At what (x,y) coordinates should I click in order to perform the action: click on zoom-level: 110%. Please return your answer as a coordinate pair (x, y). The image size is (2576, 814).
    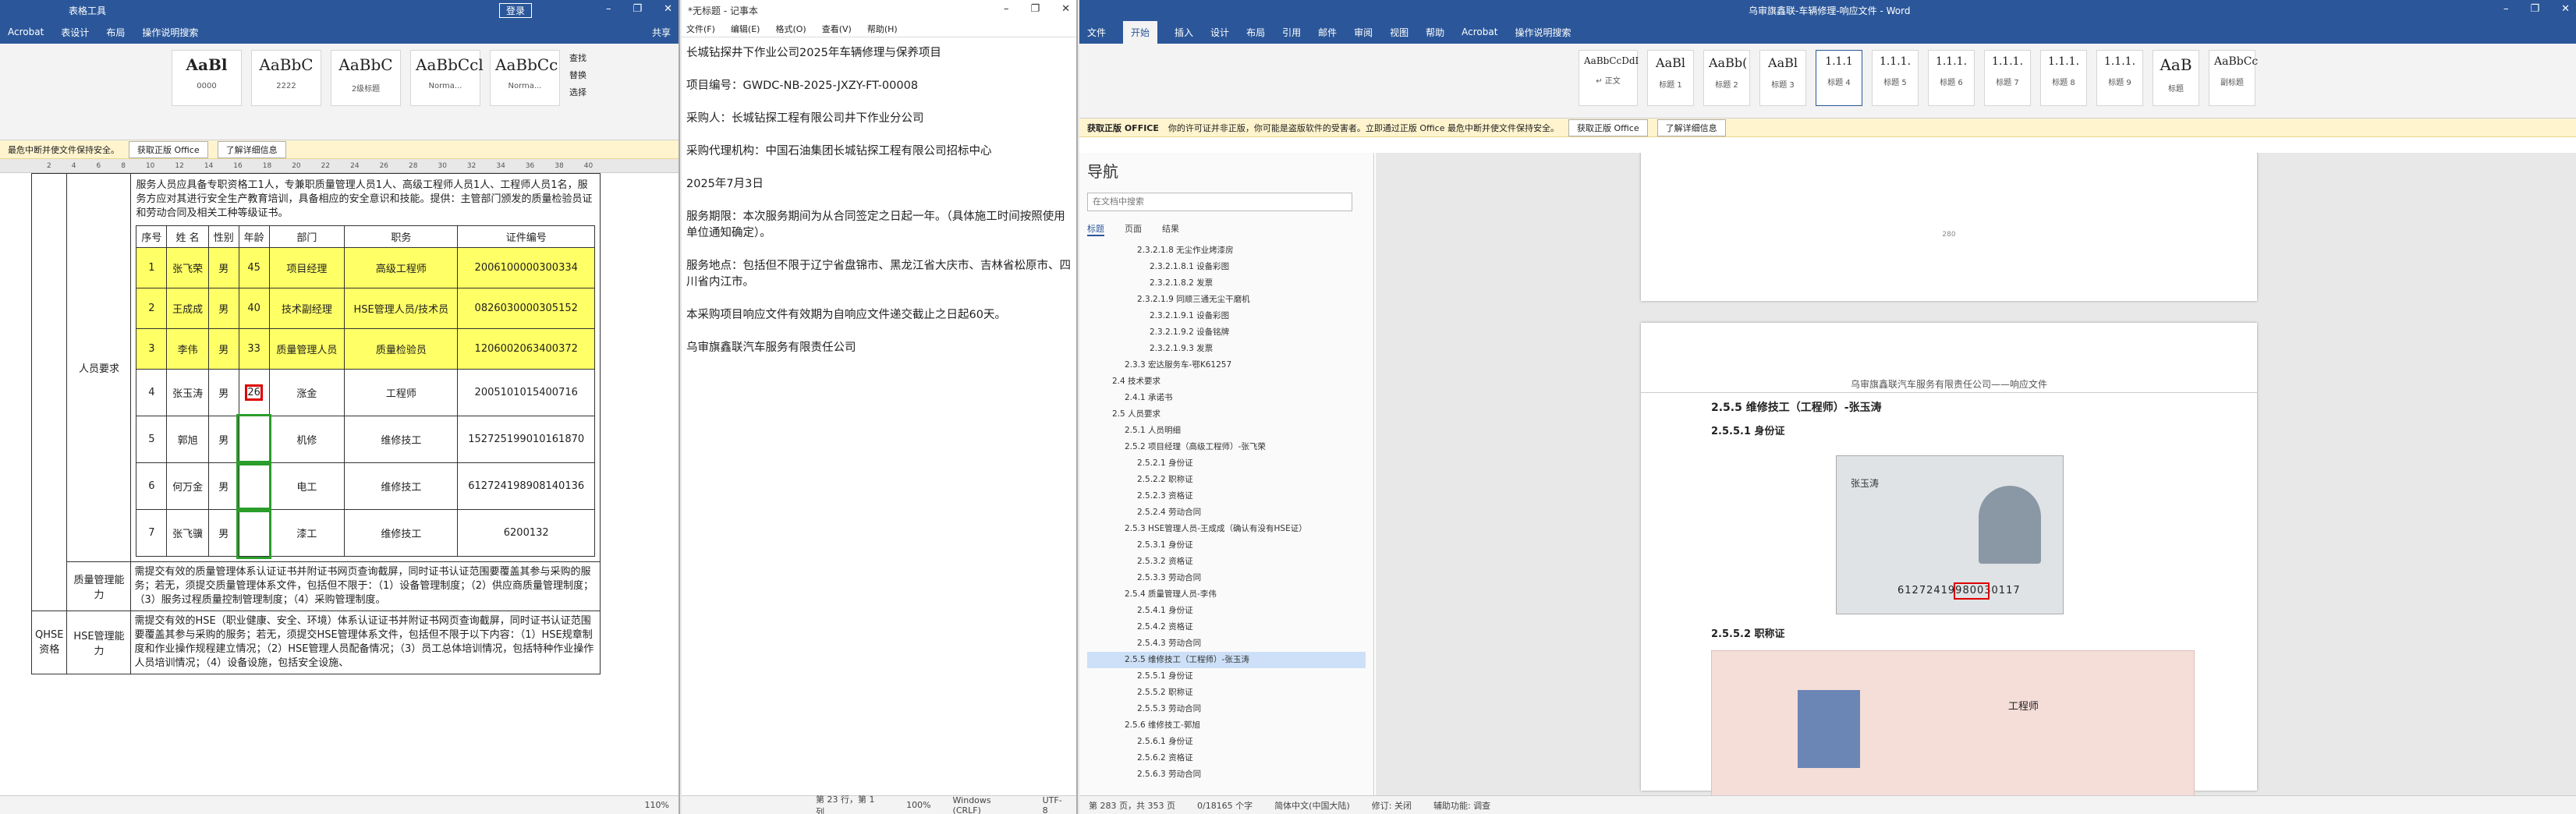
    Looking at the image, I should click on (657, 805).